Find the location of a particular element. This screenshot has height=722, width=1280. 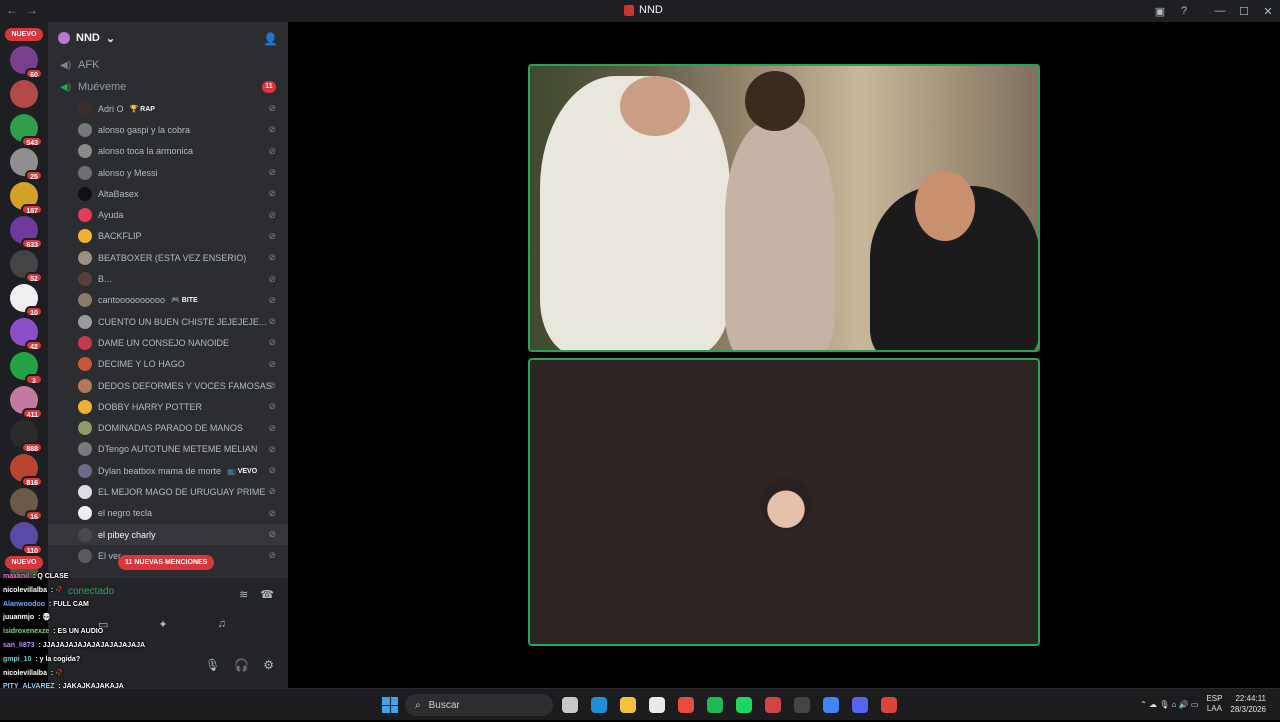

unread-badge: 411 is located at coordinates (32, 413).